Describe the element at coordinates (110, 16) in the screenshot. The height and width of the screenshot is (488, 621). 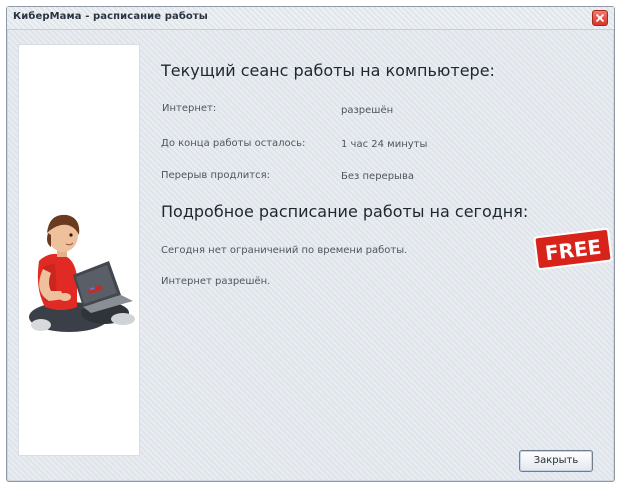
I see `window-title: КиберМама - расписание работы` at that location.